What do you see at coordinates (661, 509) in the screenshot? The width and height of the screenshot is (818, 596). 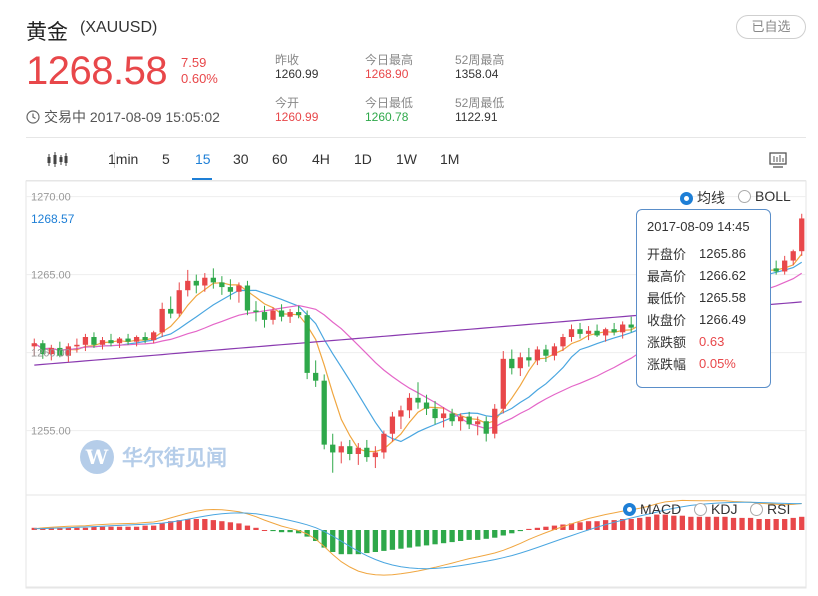 I see `sub-indicator-macd-label: MACD` at bounding box center [661, 509].